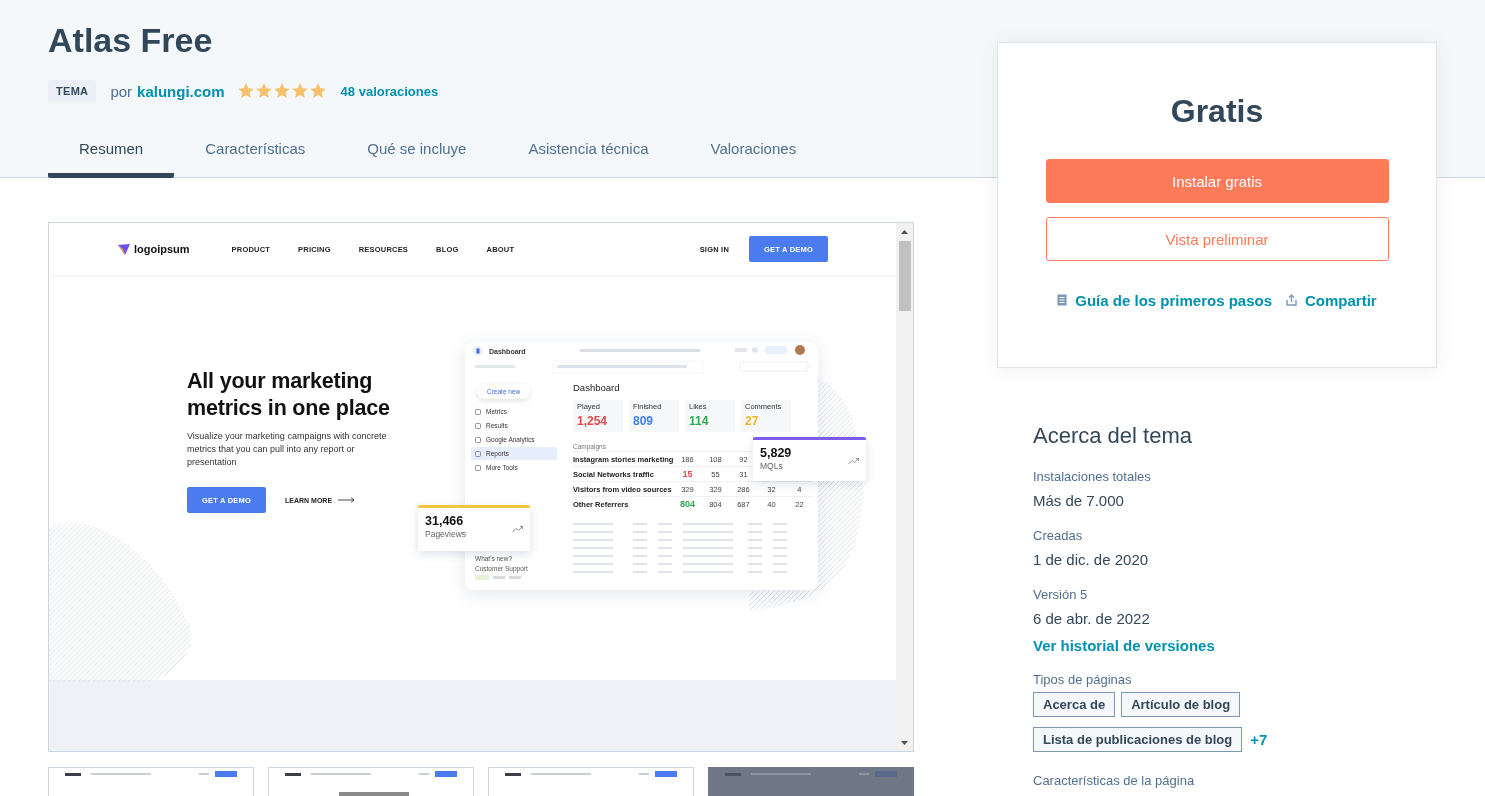 The width and height of the screenshot is (1485, 796). What do you see at coordinates (1113, 436) in the screenshot?
I see `section-title: Acerca del tema` at bounding box center [1113, 436].